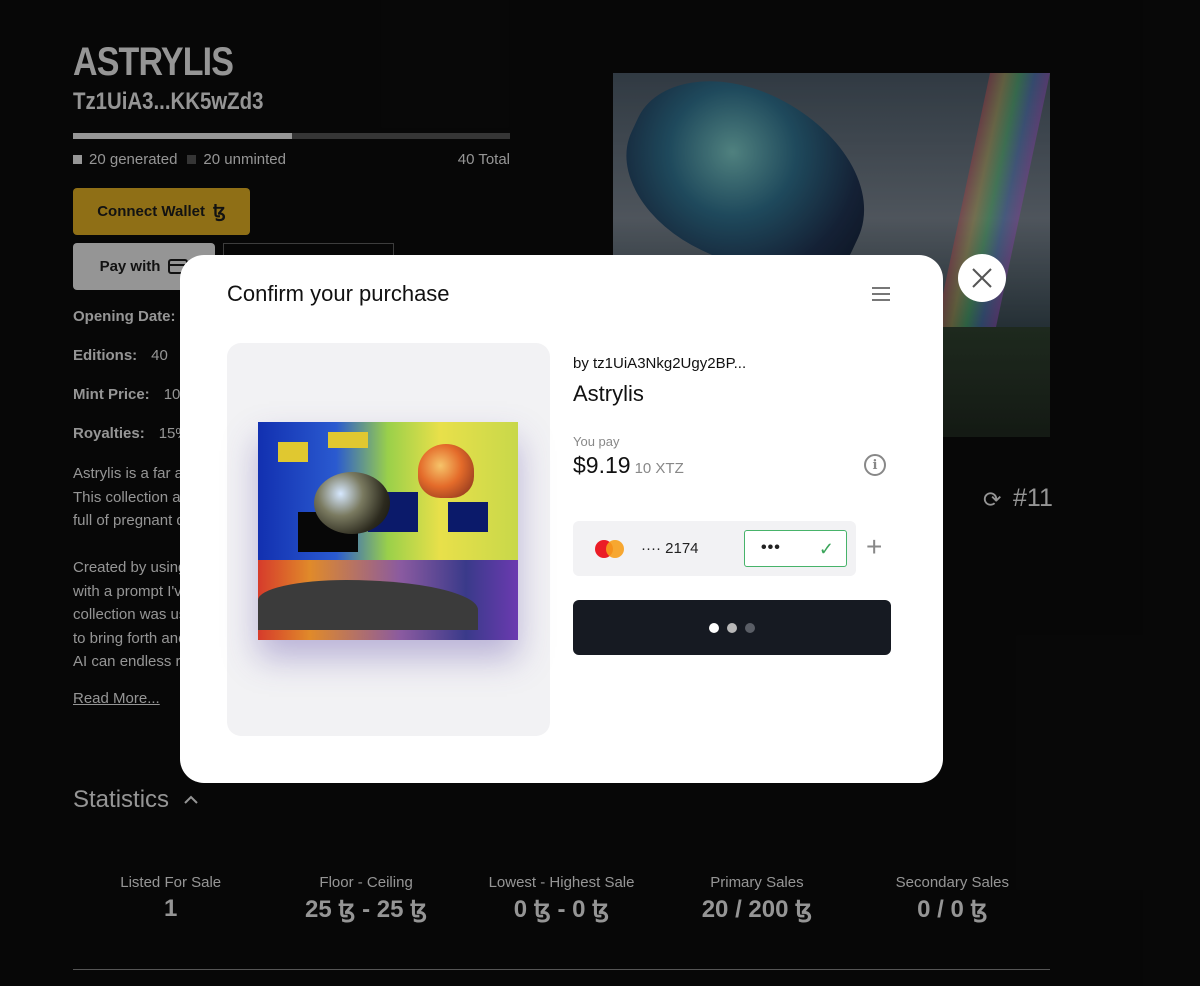  I want to click on menu-icon, so click(881, 294).